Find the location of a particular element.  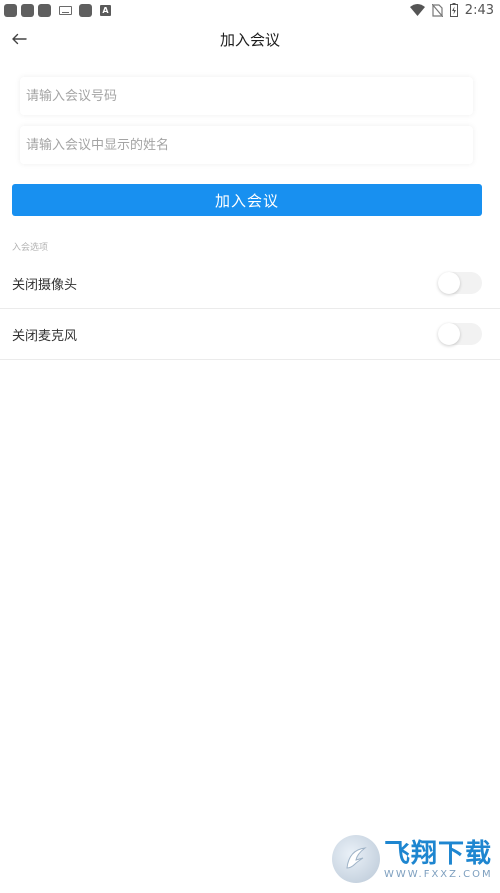

join-meeting-button: 加入会议 is located at coordinates (247, 200).